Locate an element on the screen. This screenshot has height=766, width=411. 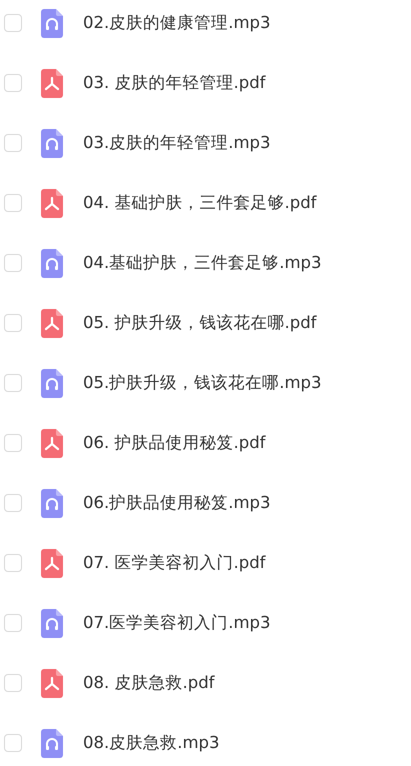
file-name: 05.护肤升级，钱该花在哪.mp3 is located at coordinates (202, 383).